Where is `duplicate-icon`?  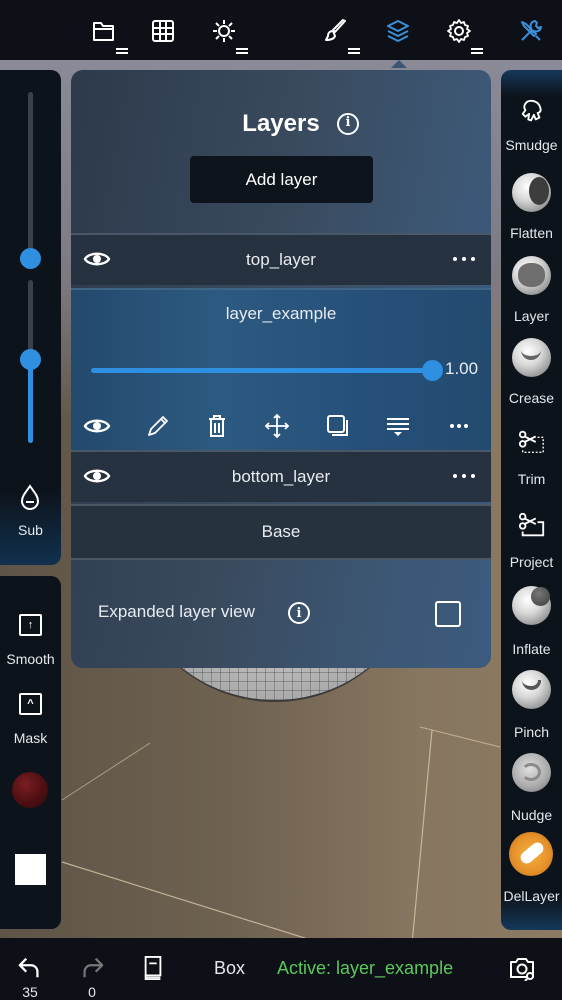
duplicate-icon is located at coordinates (337, 425).